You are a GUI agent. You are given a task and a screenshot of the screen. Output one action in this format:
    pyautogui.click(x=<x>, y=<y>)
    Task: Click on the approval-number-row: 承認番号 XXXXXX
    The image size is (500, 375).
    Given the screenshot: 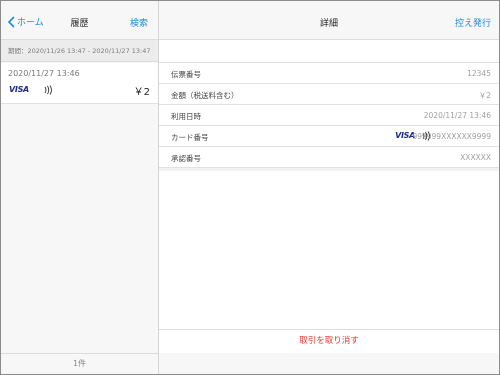 What is the action you would take?
    pyautogui.click(x=329, y=157)
    